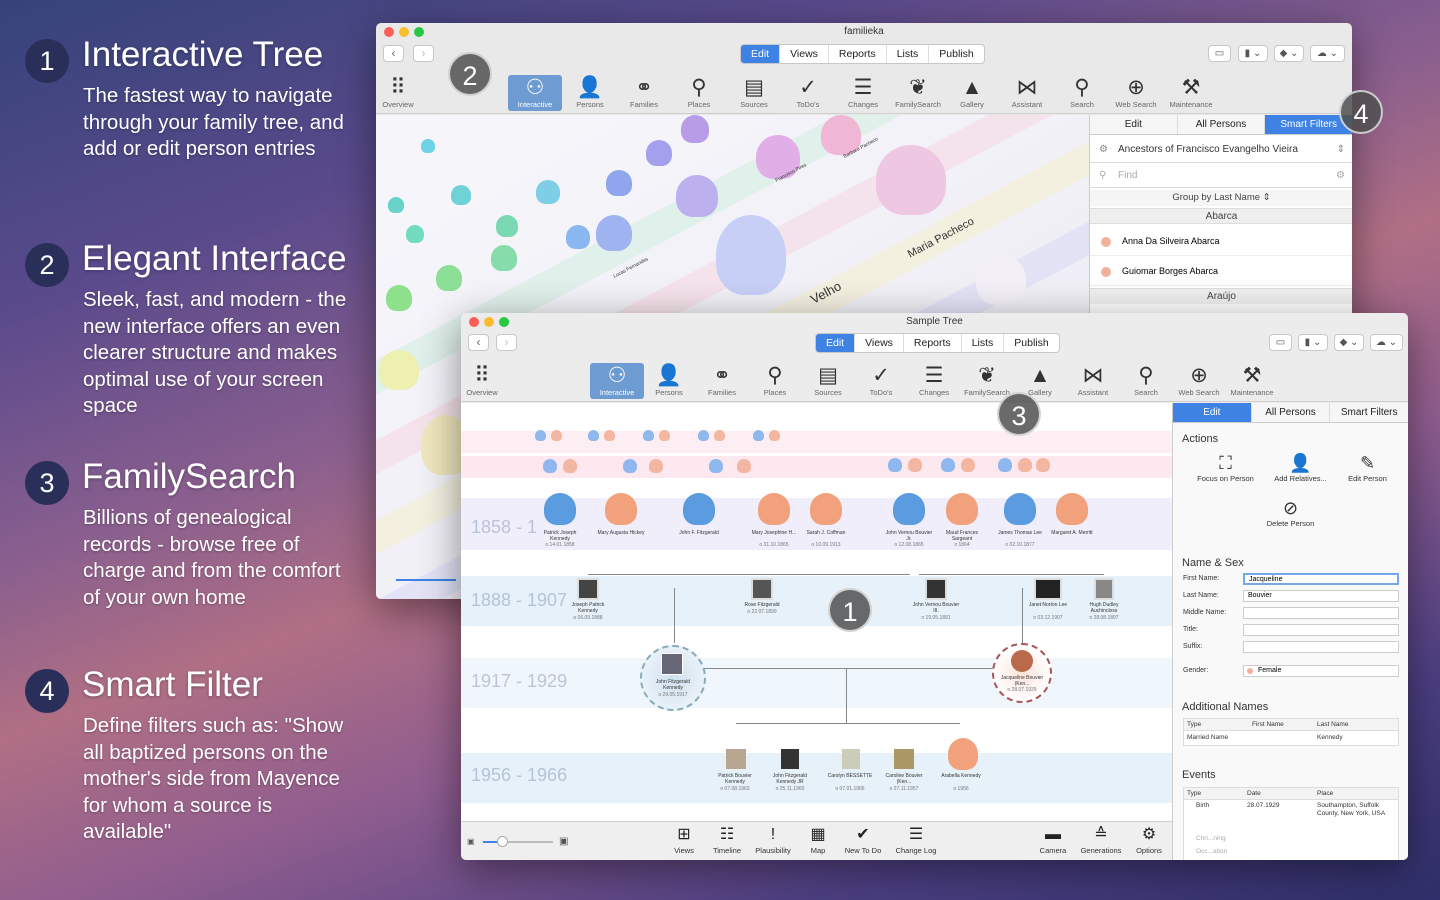  What do you see at coordinates (1321, 613) in the screenshot?
I see `middle-name-field` at bounding box center [1321, 613].